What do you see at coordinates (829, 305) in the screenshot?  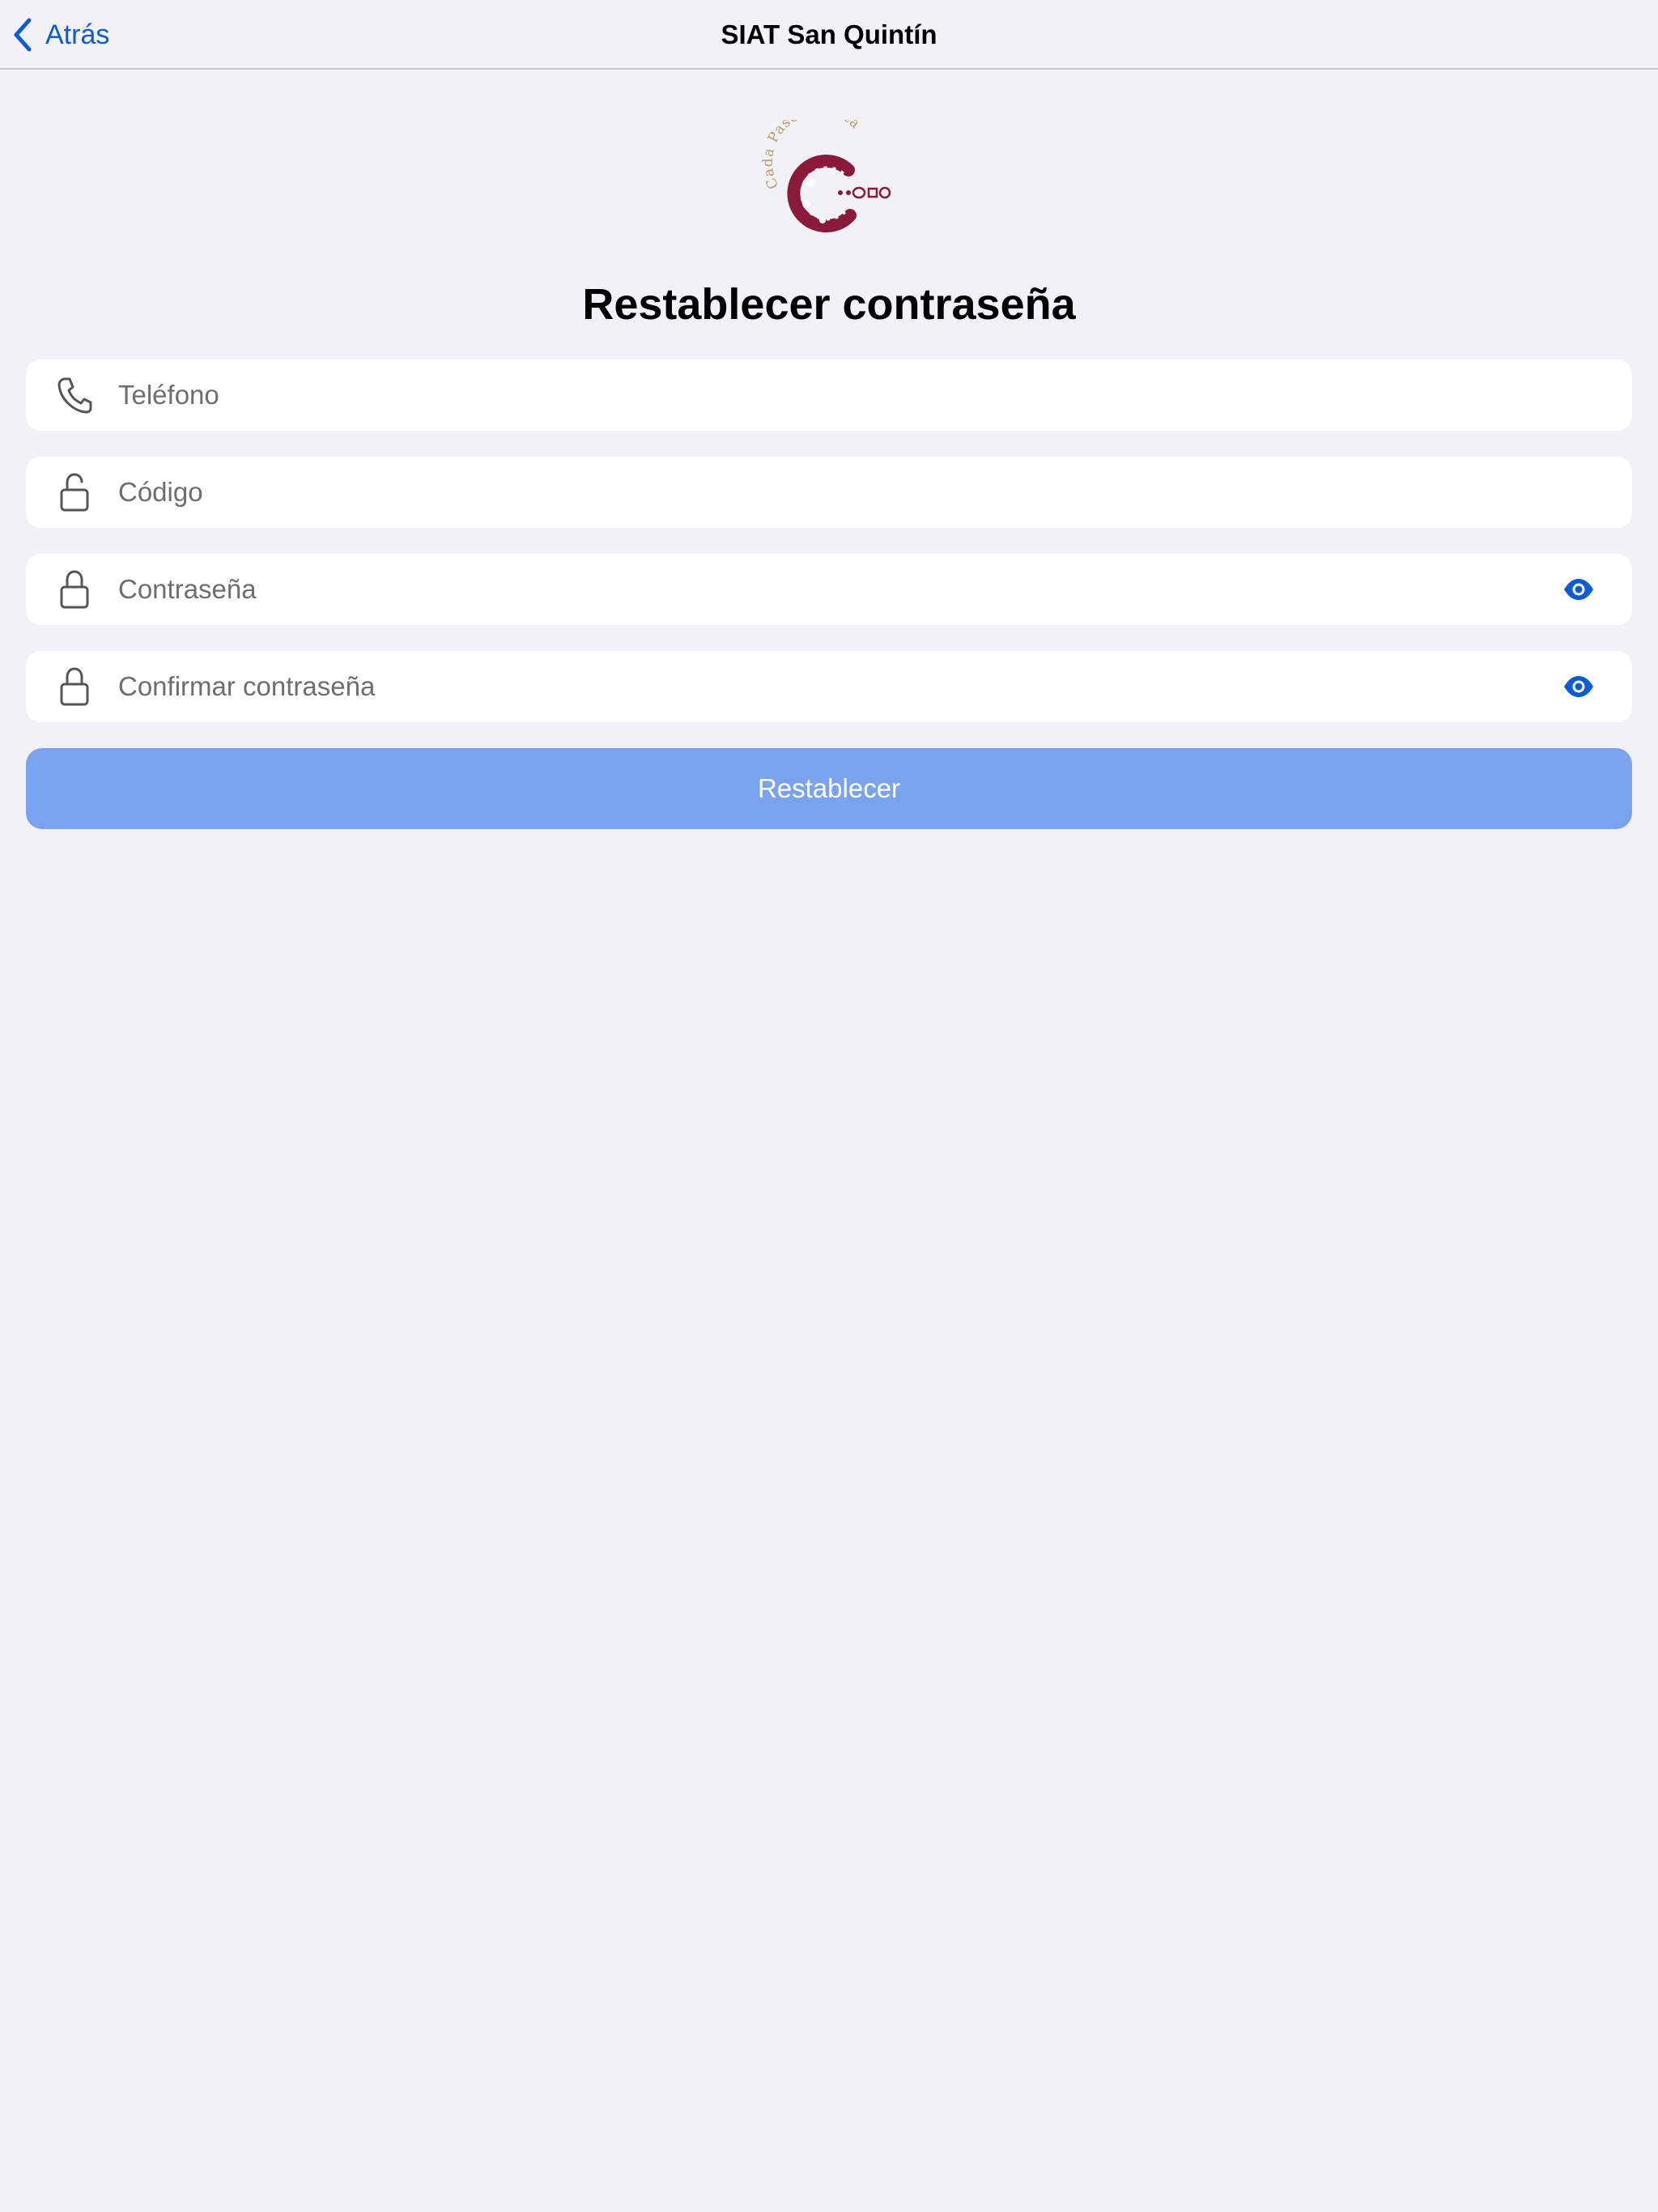 I see `page-title: Restablecer contraseña` at bounding box center [829, 305].